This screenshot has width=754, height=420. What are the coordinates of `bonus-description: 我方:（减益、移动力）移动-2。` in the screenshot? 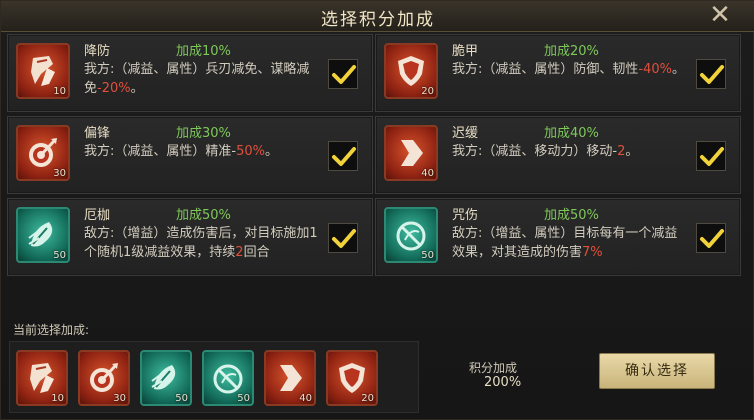 It's located at (570, 167).